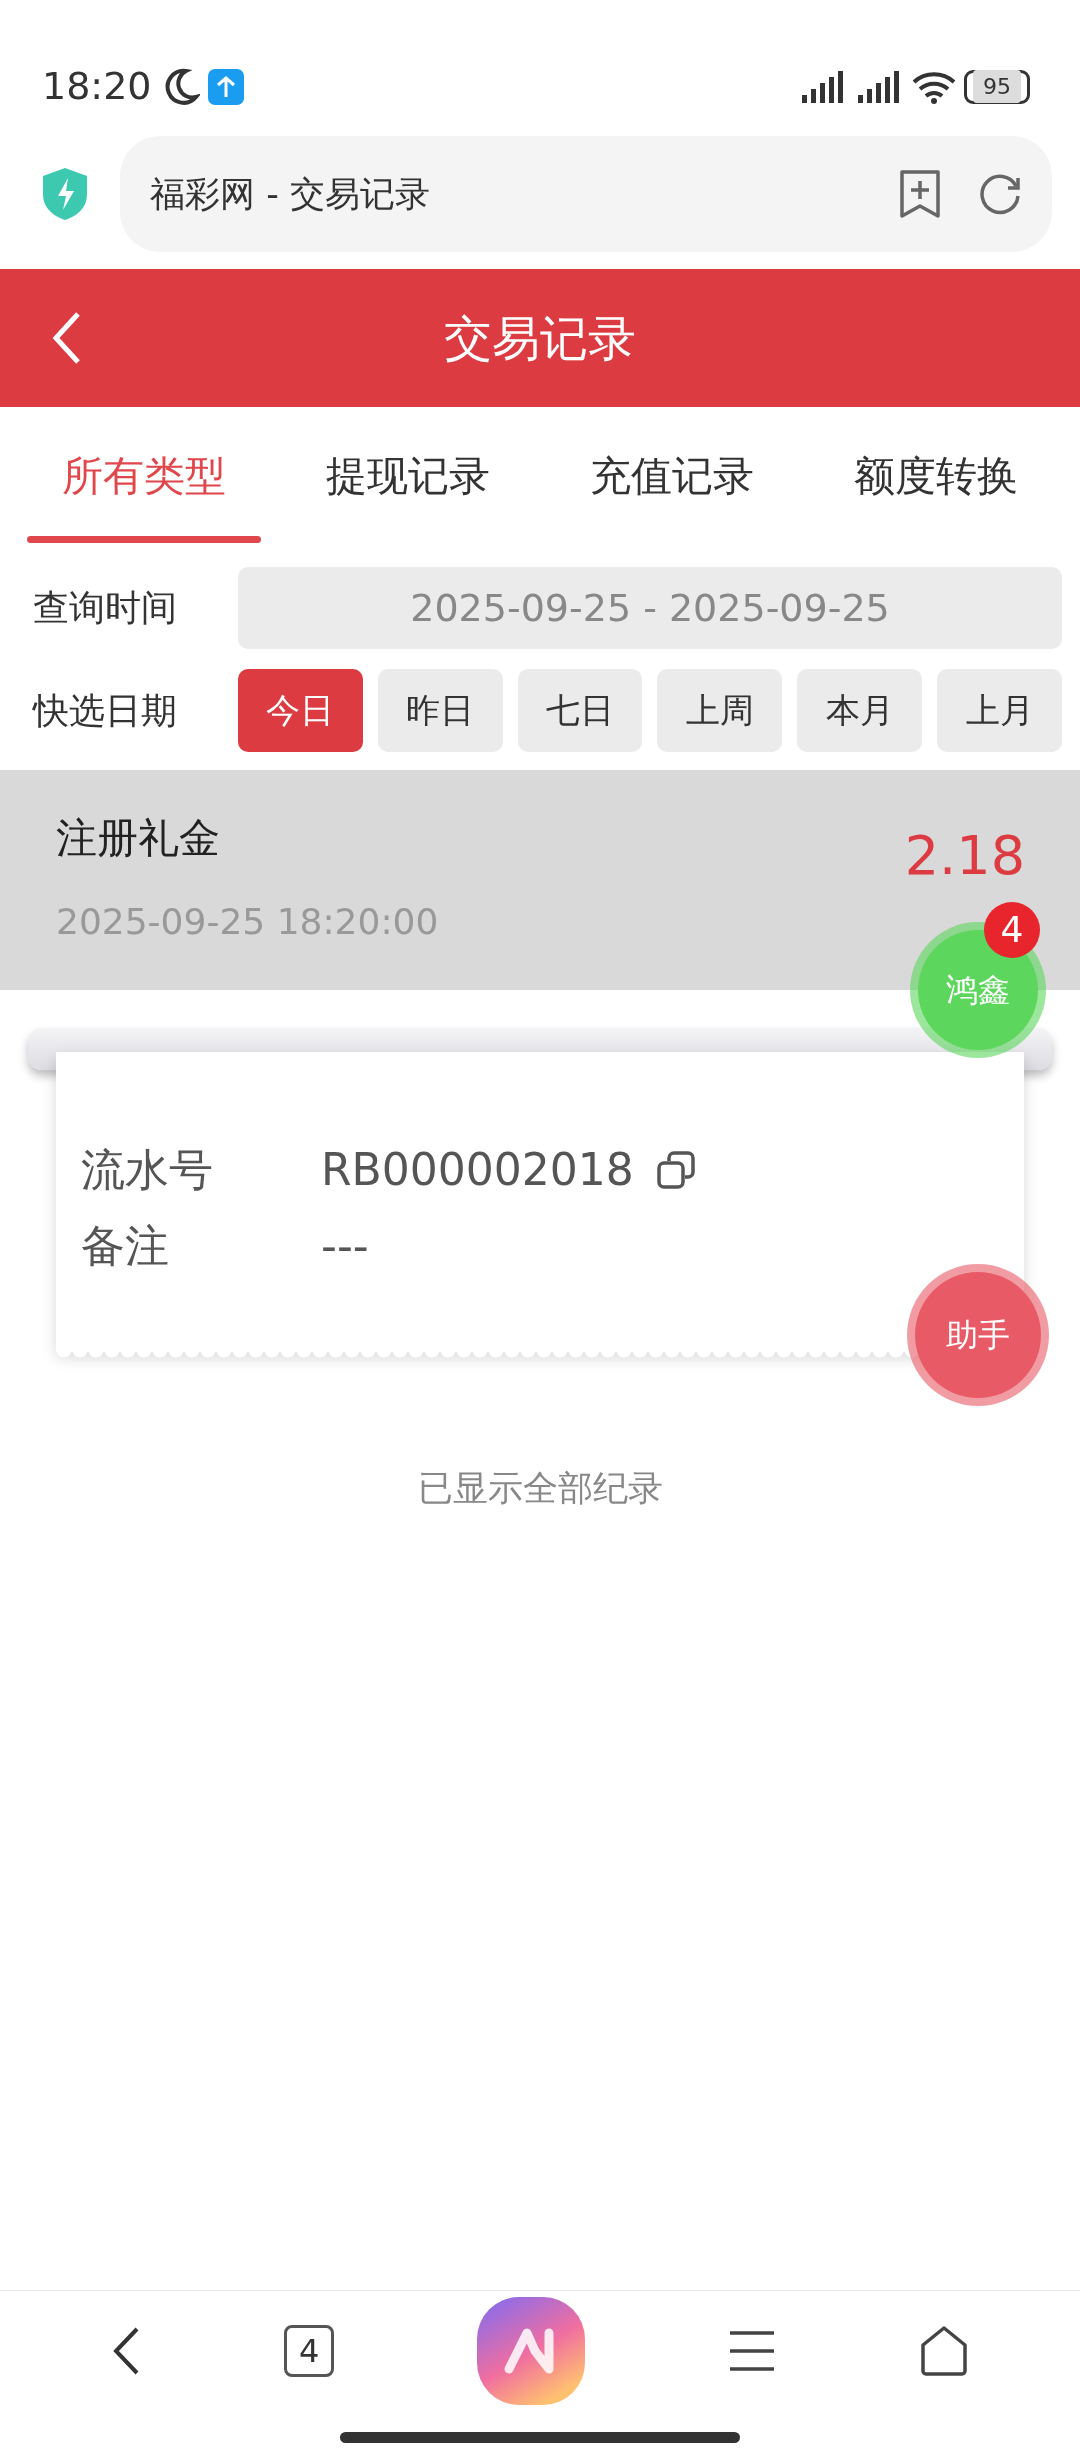 The height and width of the screenshot is (2460, 1080). Describe the element at coordinates (225, 86) in the screenshot. I see `upload-icon` at that location.